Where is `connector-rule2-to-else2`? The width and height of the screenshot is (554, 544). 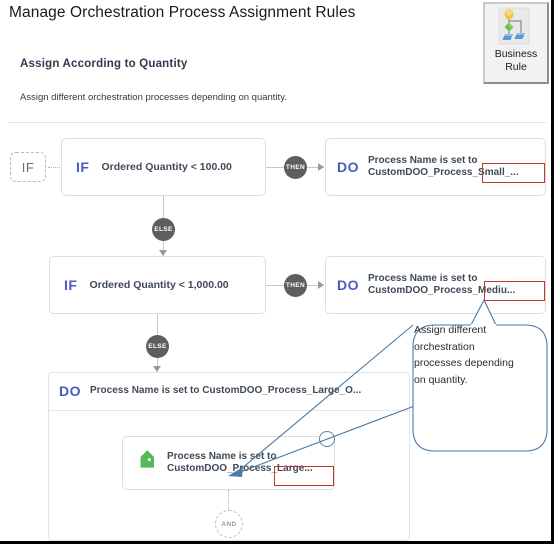 connector-rule2-to-else2 is located at coordinates (157, 324).